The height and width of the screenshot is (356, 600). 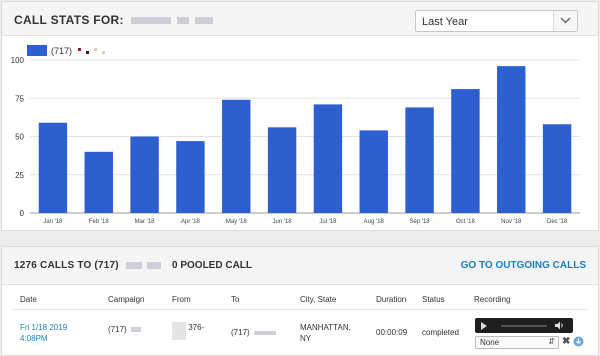 I want to click on column-header-to: To, so click(x=235, y=299).